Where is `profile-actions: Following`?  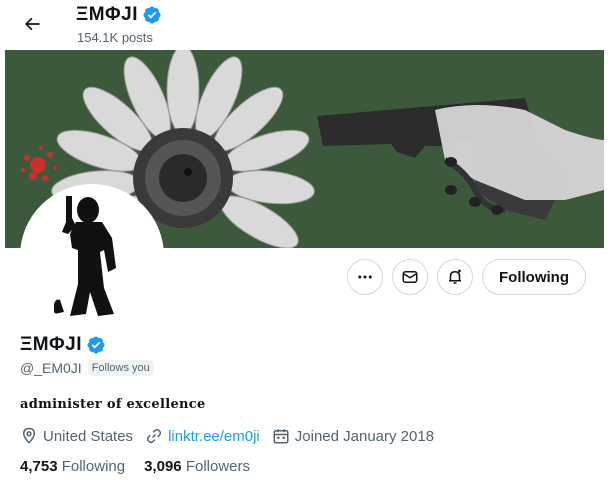 profile-actions: Following is located at coordinates (466, 277).